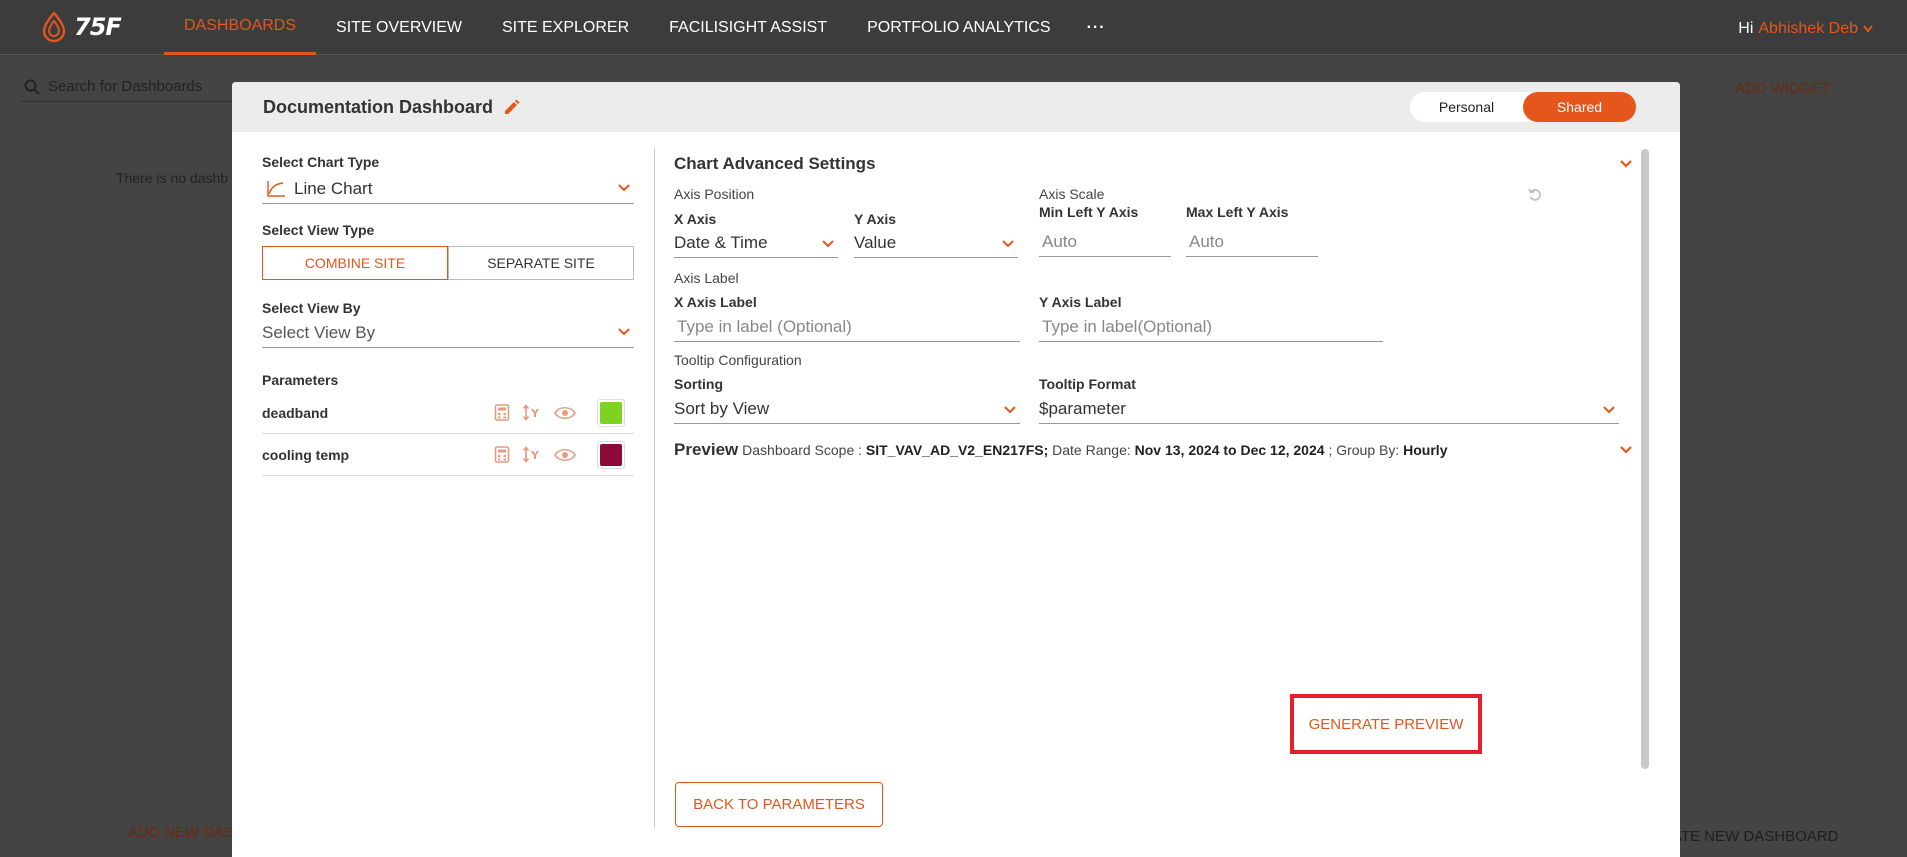  I want to click on view-by-label: Select View By, so click(311, 308).